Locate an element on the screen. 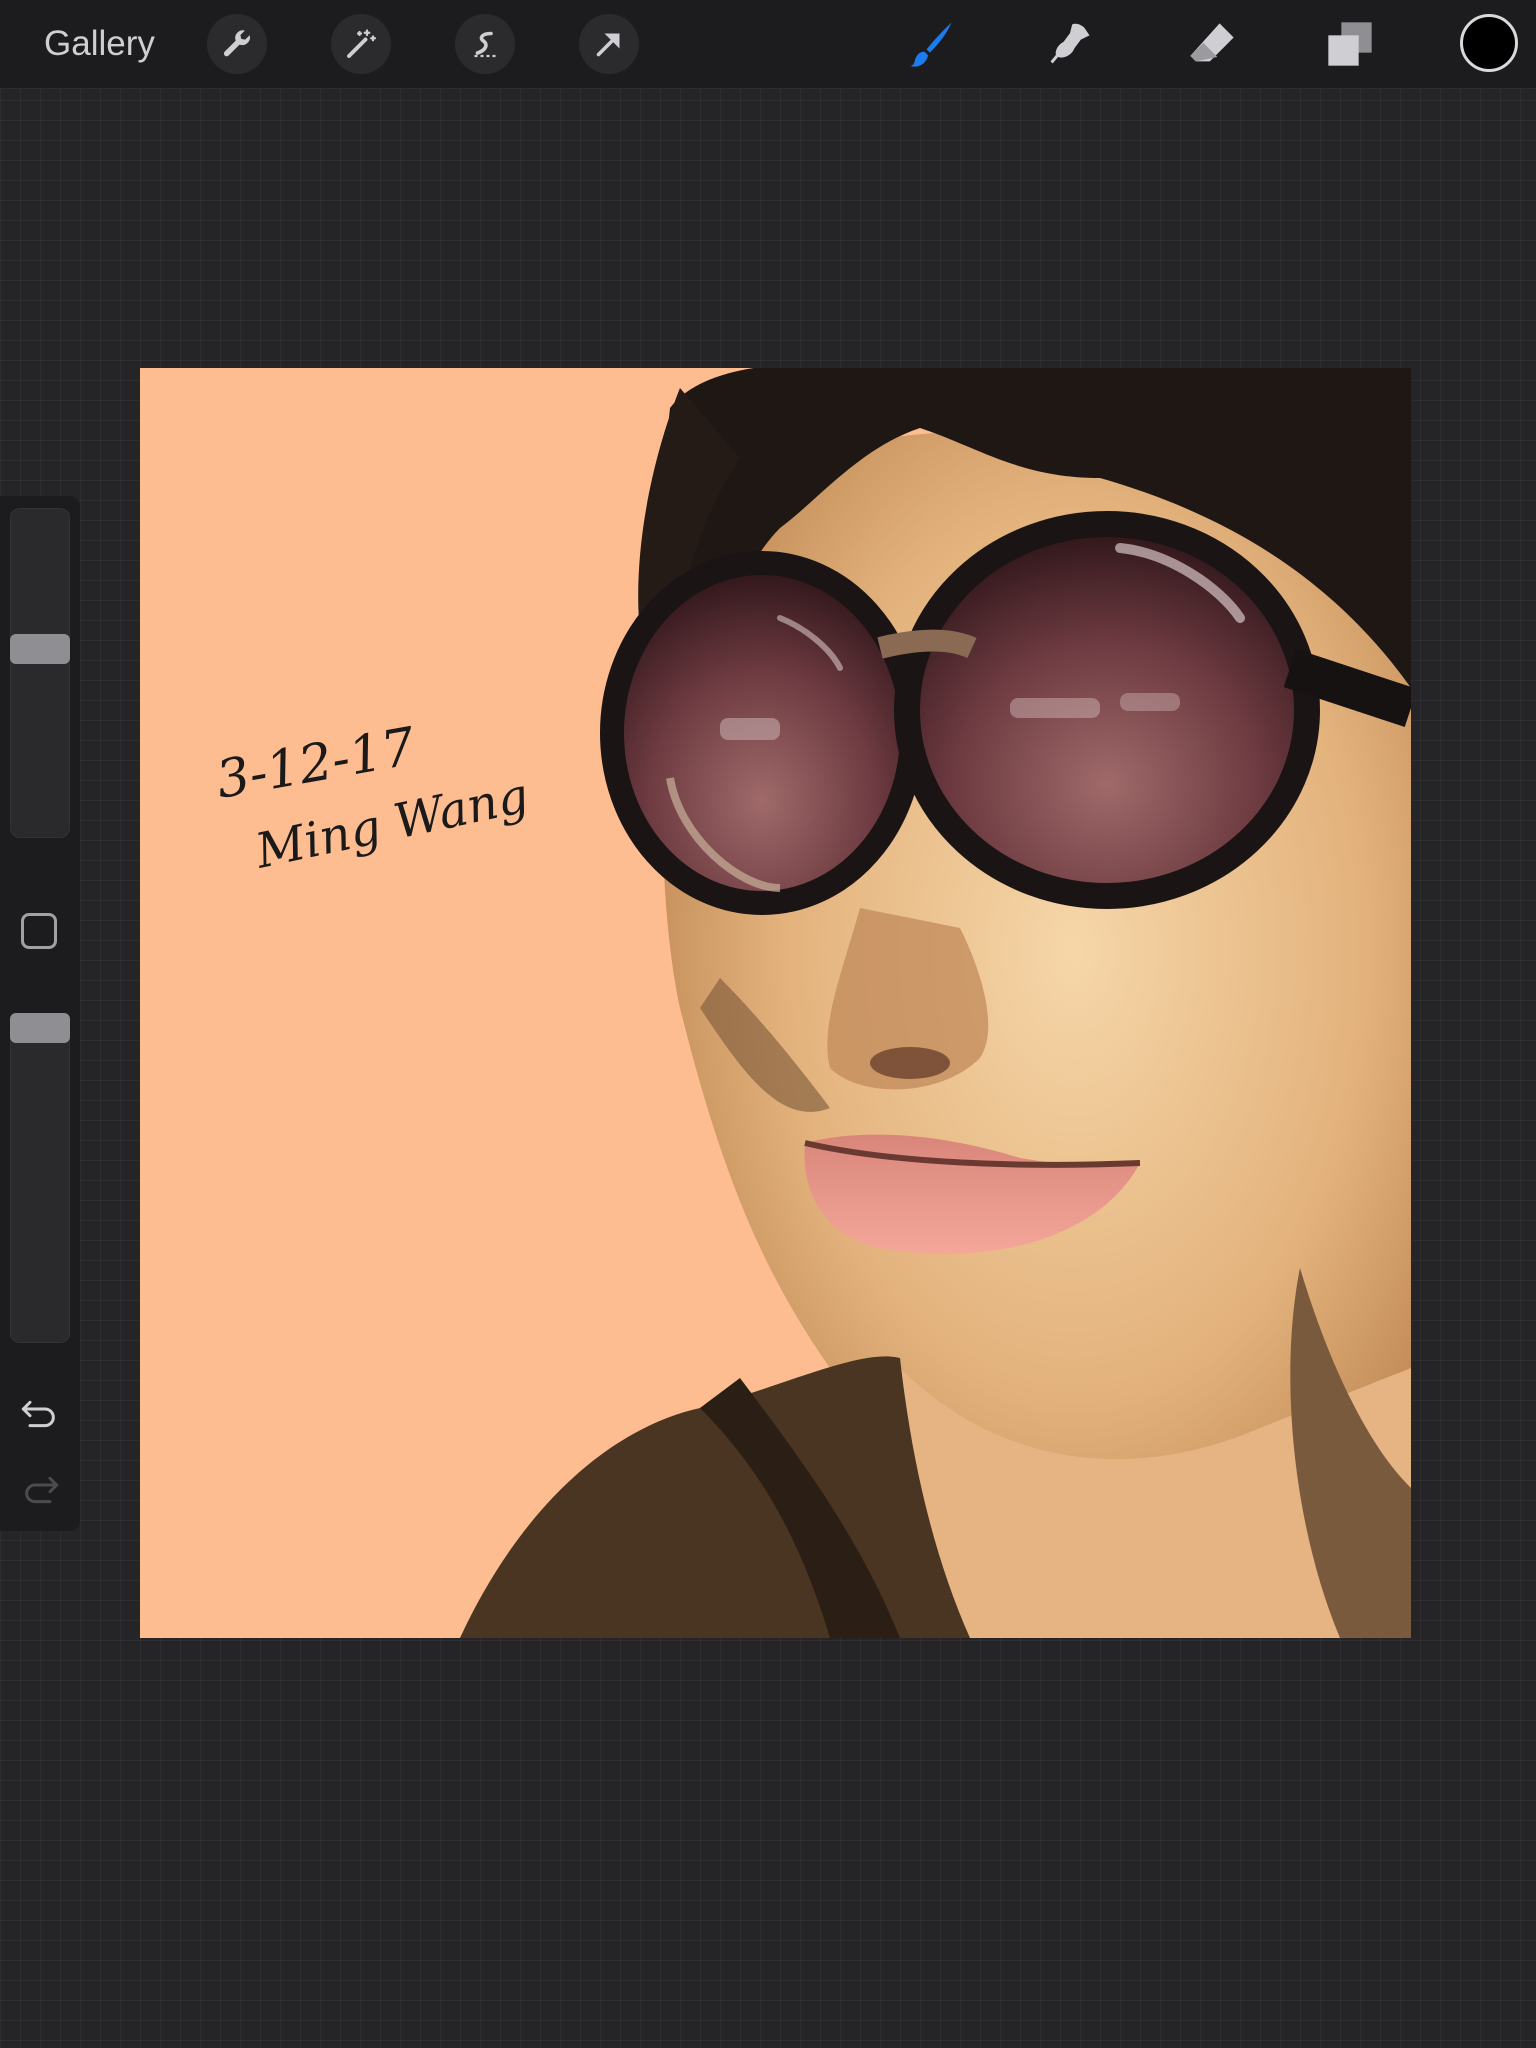 This screenshot has height=2048, width=1536. eraser-icon is located at coordinates (1212, 42).